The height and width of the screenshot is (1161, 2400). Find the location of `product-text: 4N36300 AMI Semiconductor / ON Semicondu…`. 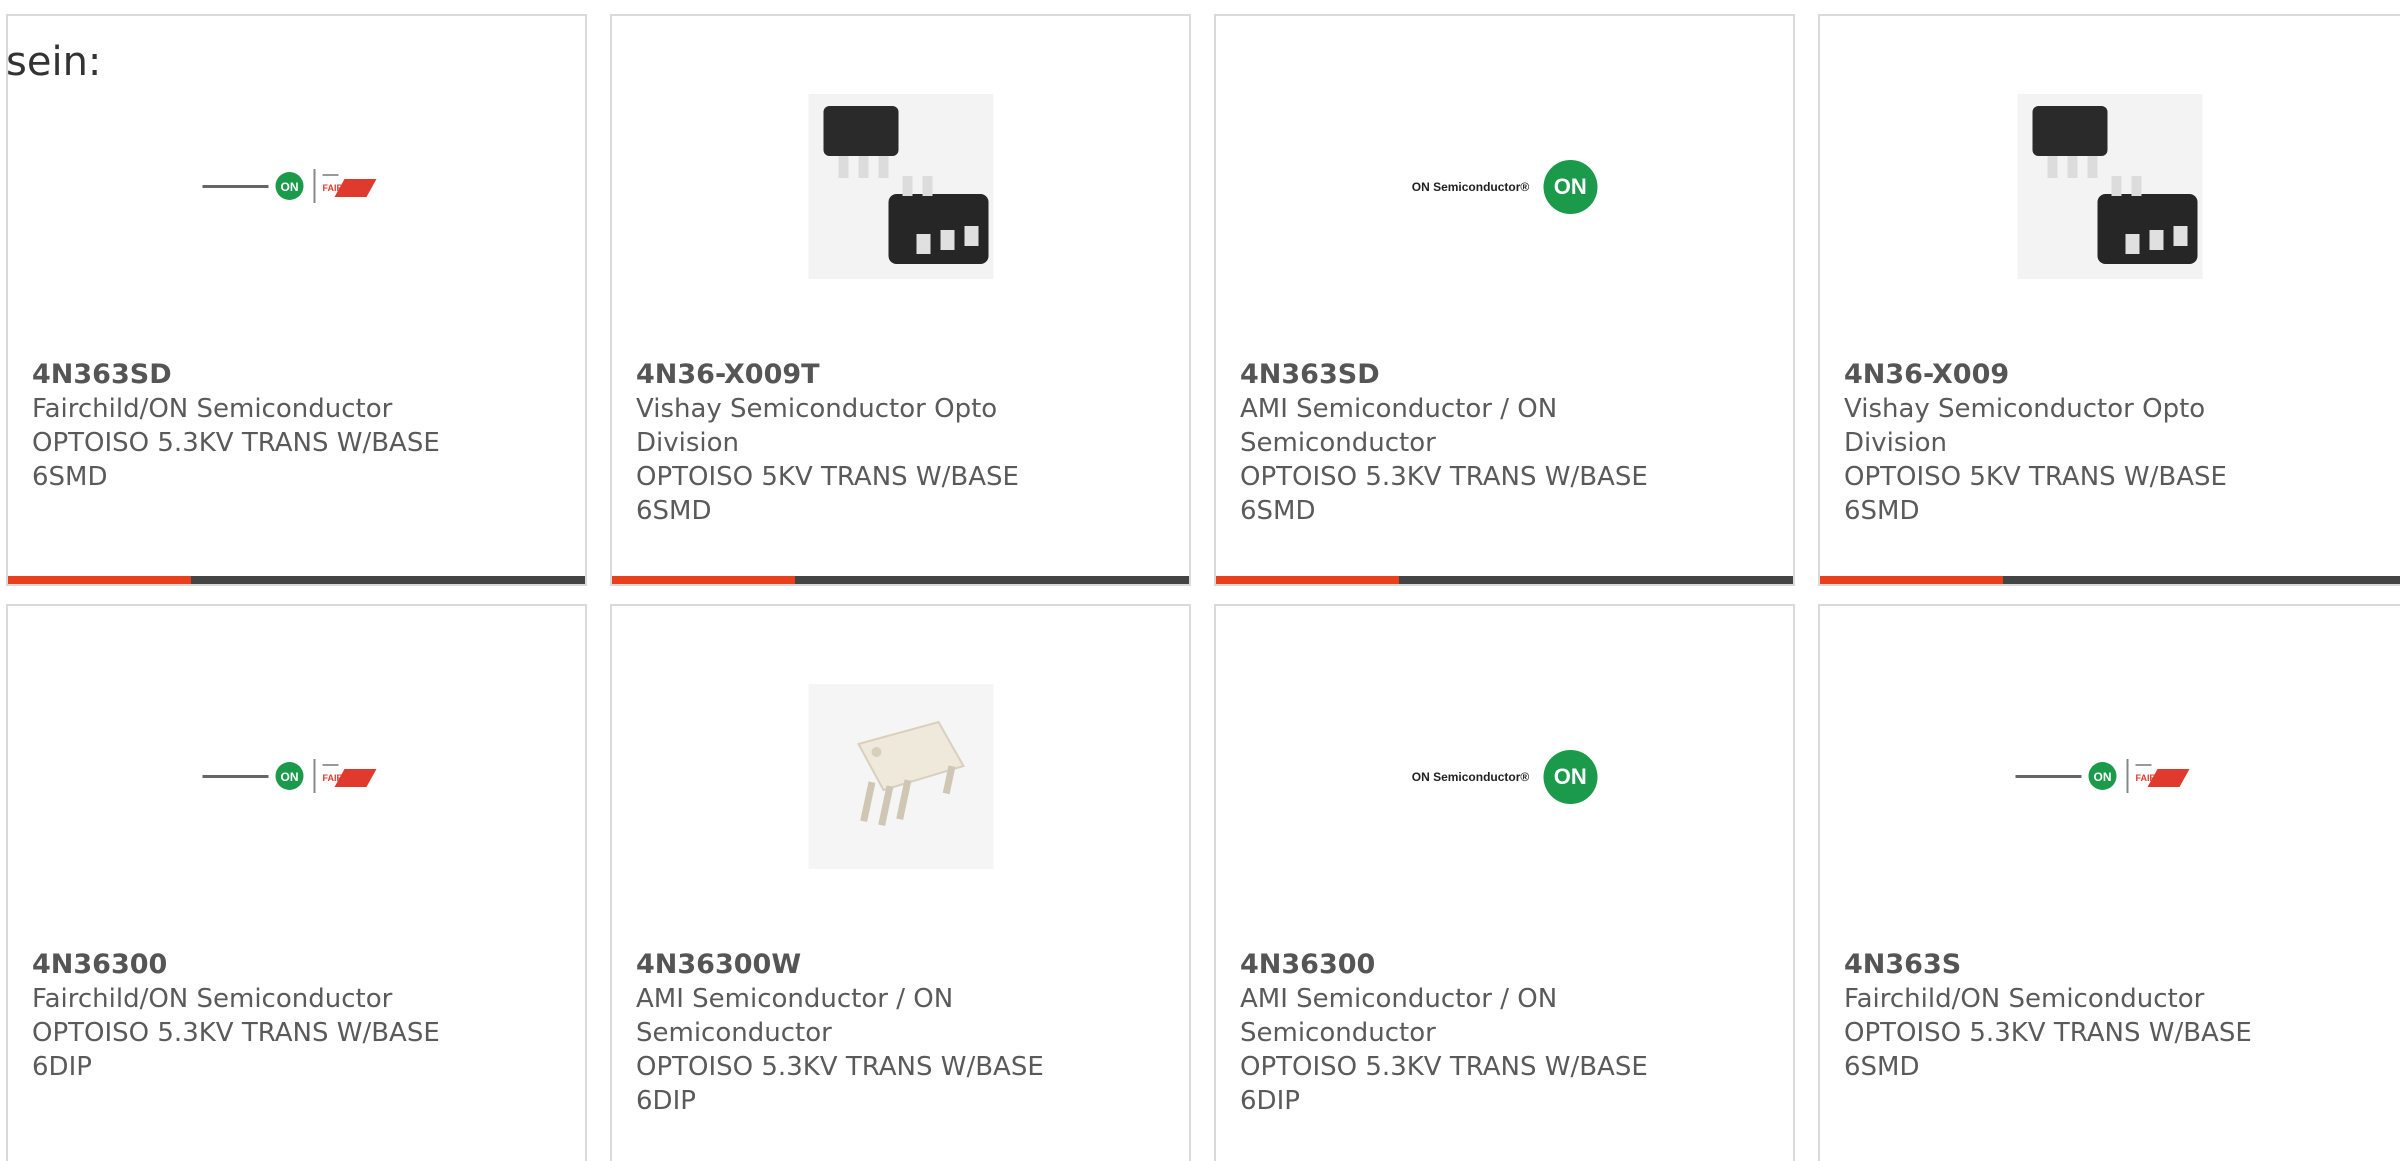

product-text: 4N36300 AMI Semiconductor / ON Semicondu… is located at coordinates (1450, 1033).